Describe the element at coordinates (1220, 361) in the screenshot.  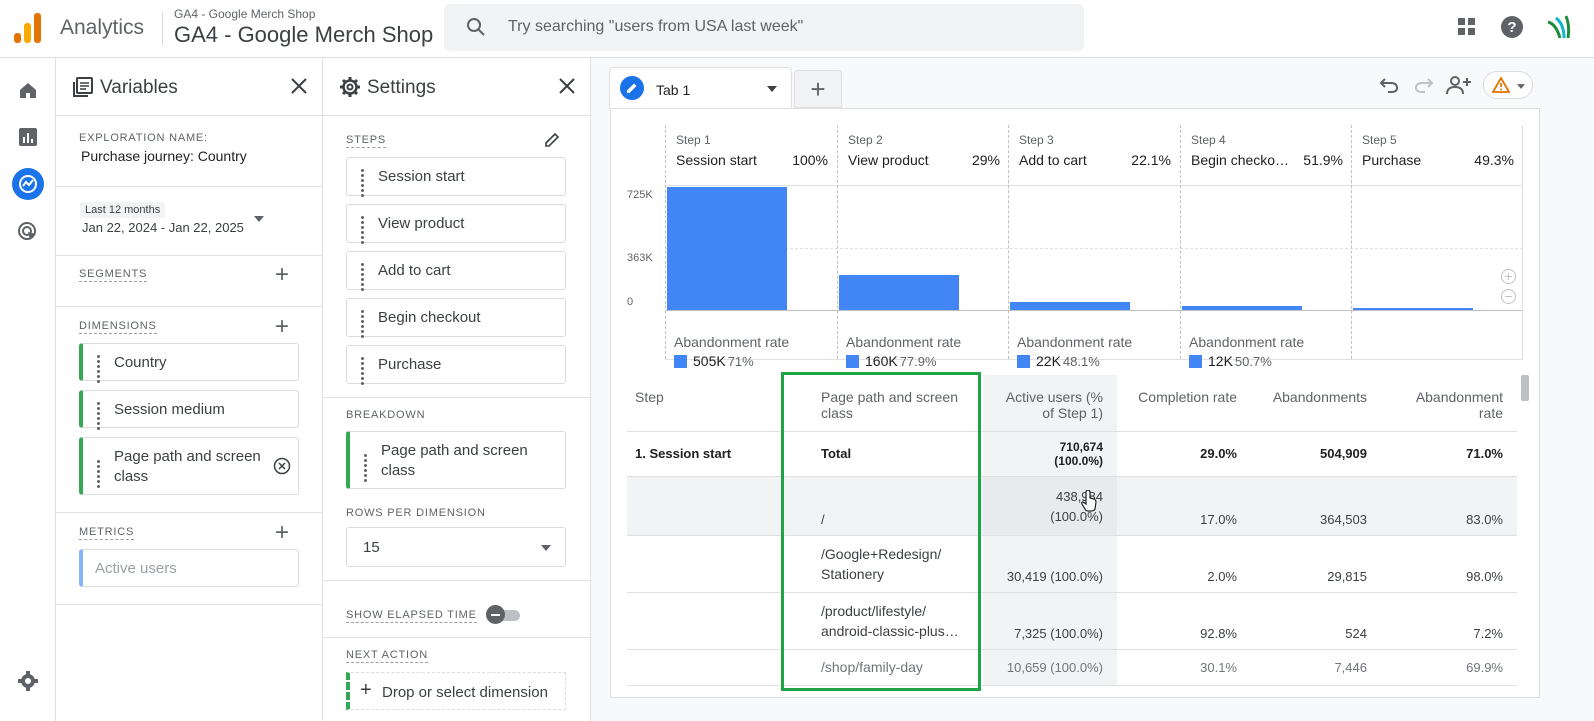
I see `abandonment-count: 12K` at that location.